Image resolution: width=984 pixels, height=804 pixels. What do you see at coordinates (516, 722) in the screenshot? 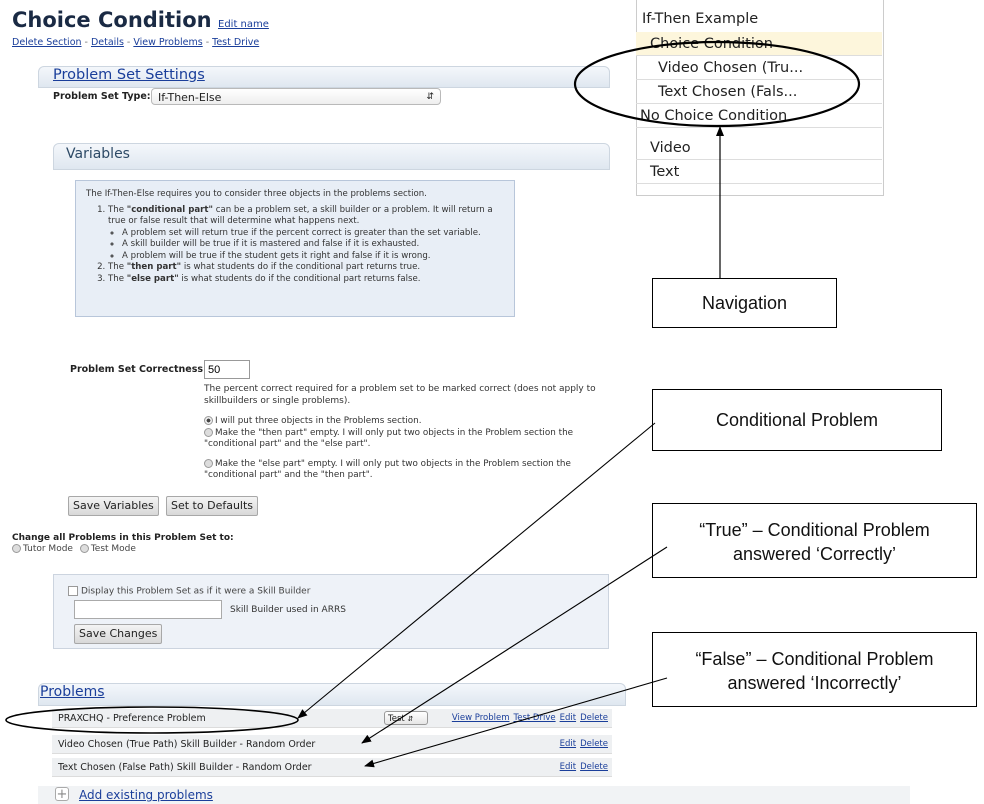
I see `false-path-arrow` at bounding box center [516, 722].